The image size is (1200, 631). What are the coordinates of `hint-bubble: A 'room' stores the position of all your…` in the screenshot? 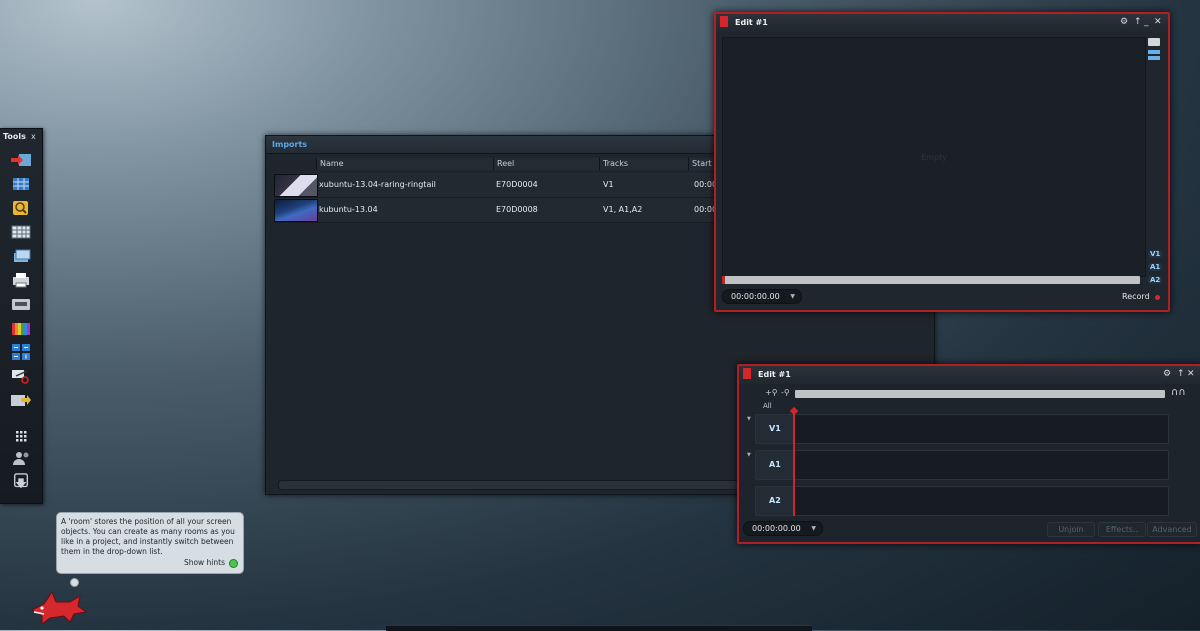 It's located at (150, 543).